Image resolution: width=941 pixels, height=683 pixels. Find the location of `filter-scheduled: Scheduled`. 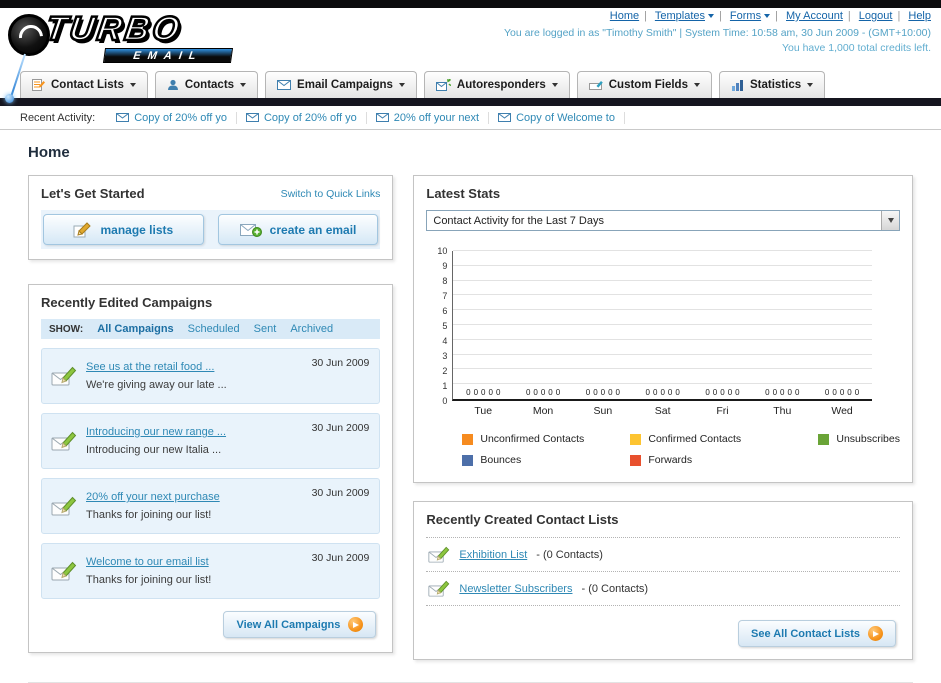

filter-scheduled: Scheduled is located at coordinates (214, 329).